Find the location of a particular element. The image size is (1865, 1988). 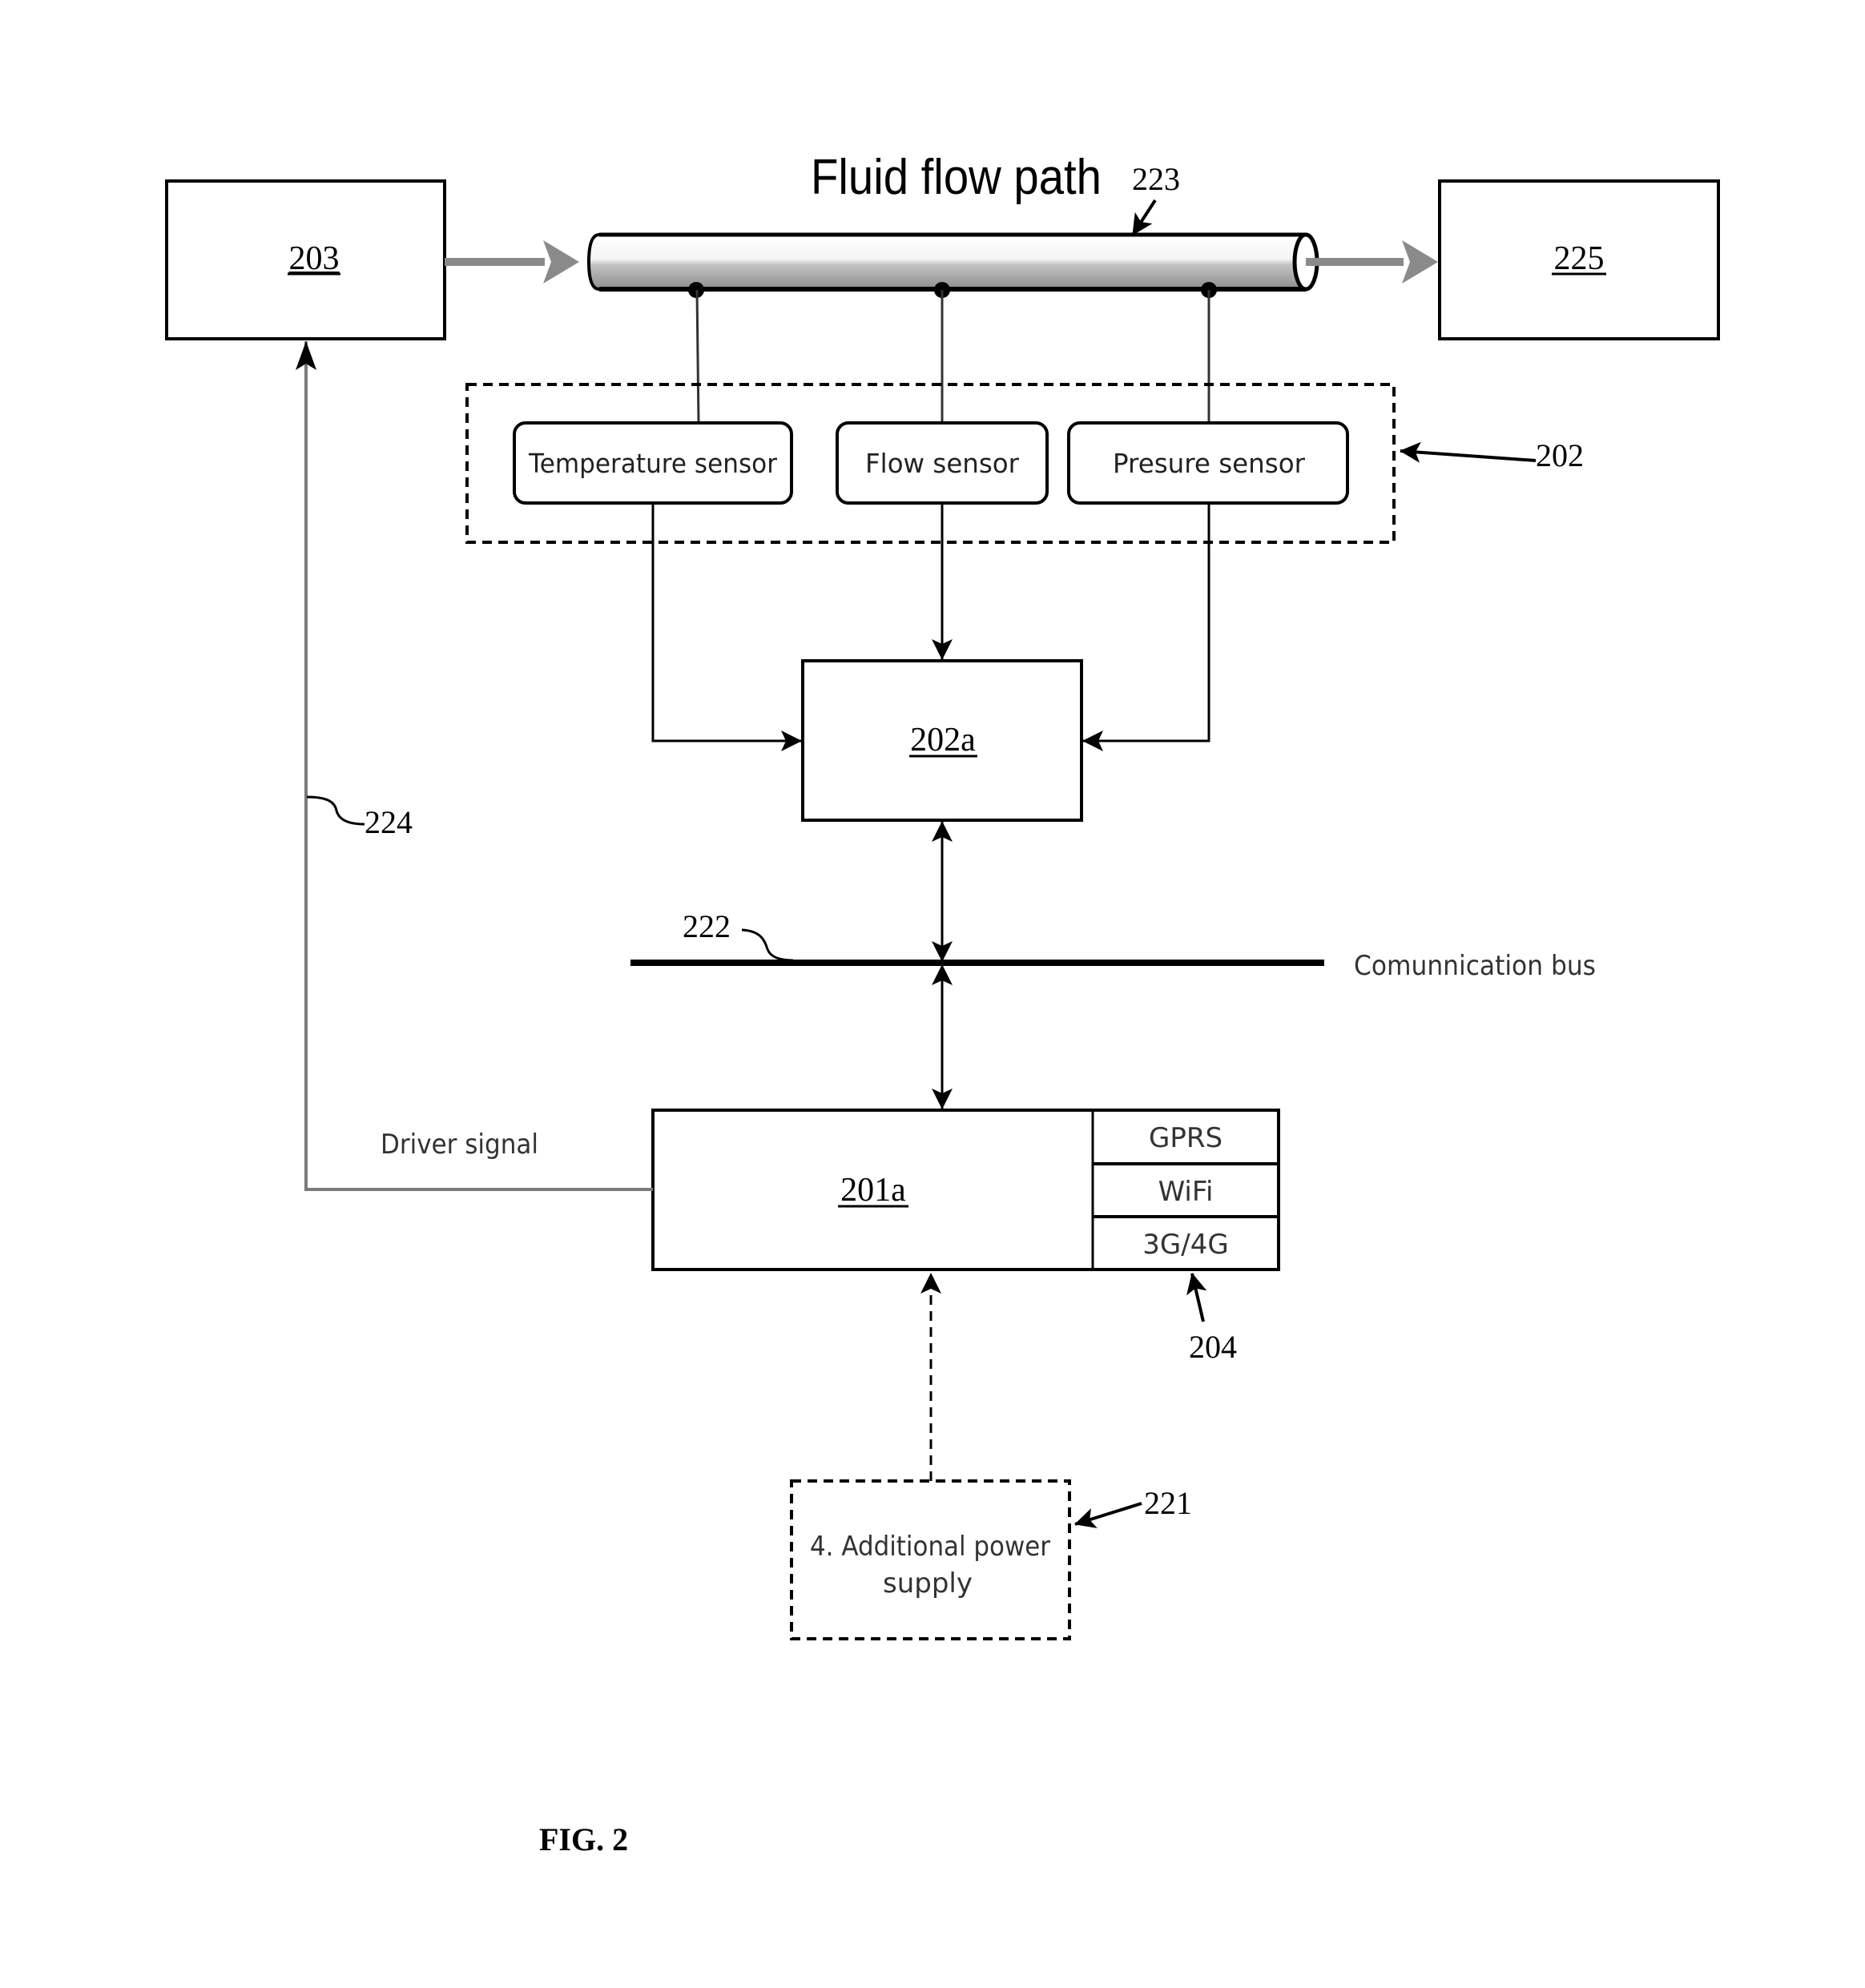

flow-arrow-in is located at coordinates (512, 262).